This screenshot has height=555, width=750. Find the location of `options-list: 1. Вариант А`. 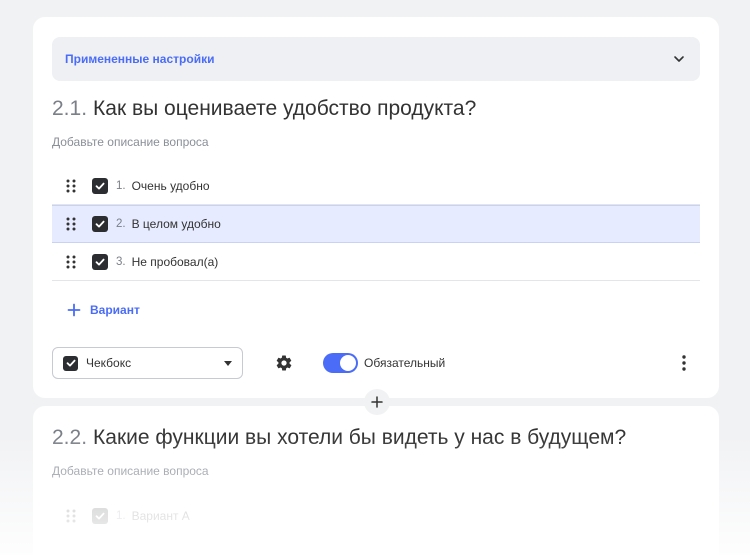

options-list: 1. Вариант А is located at coordinates (376, 516).